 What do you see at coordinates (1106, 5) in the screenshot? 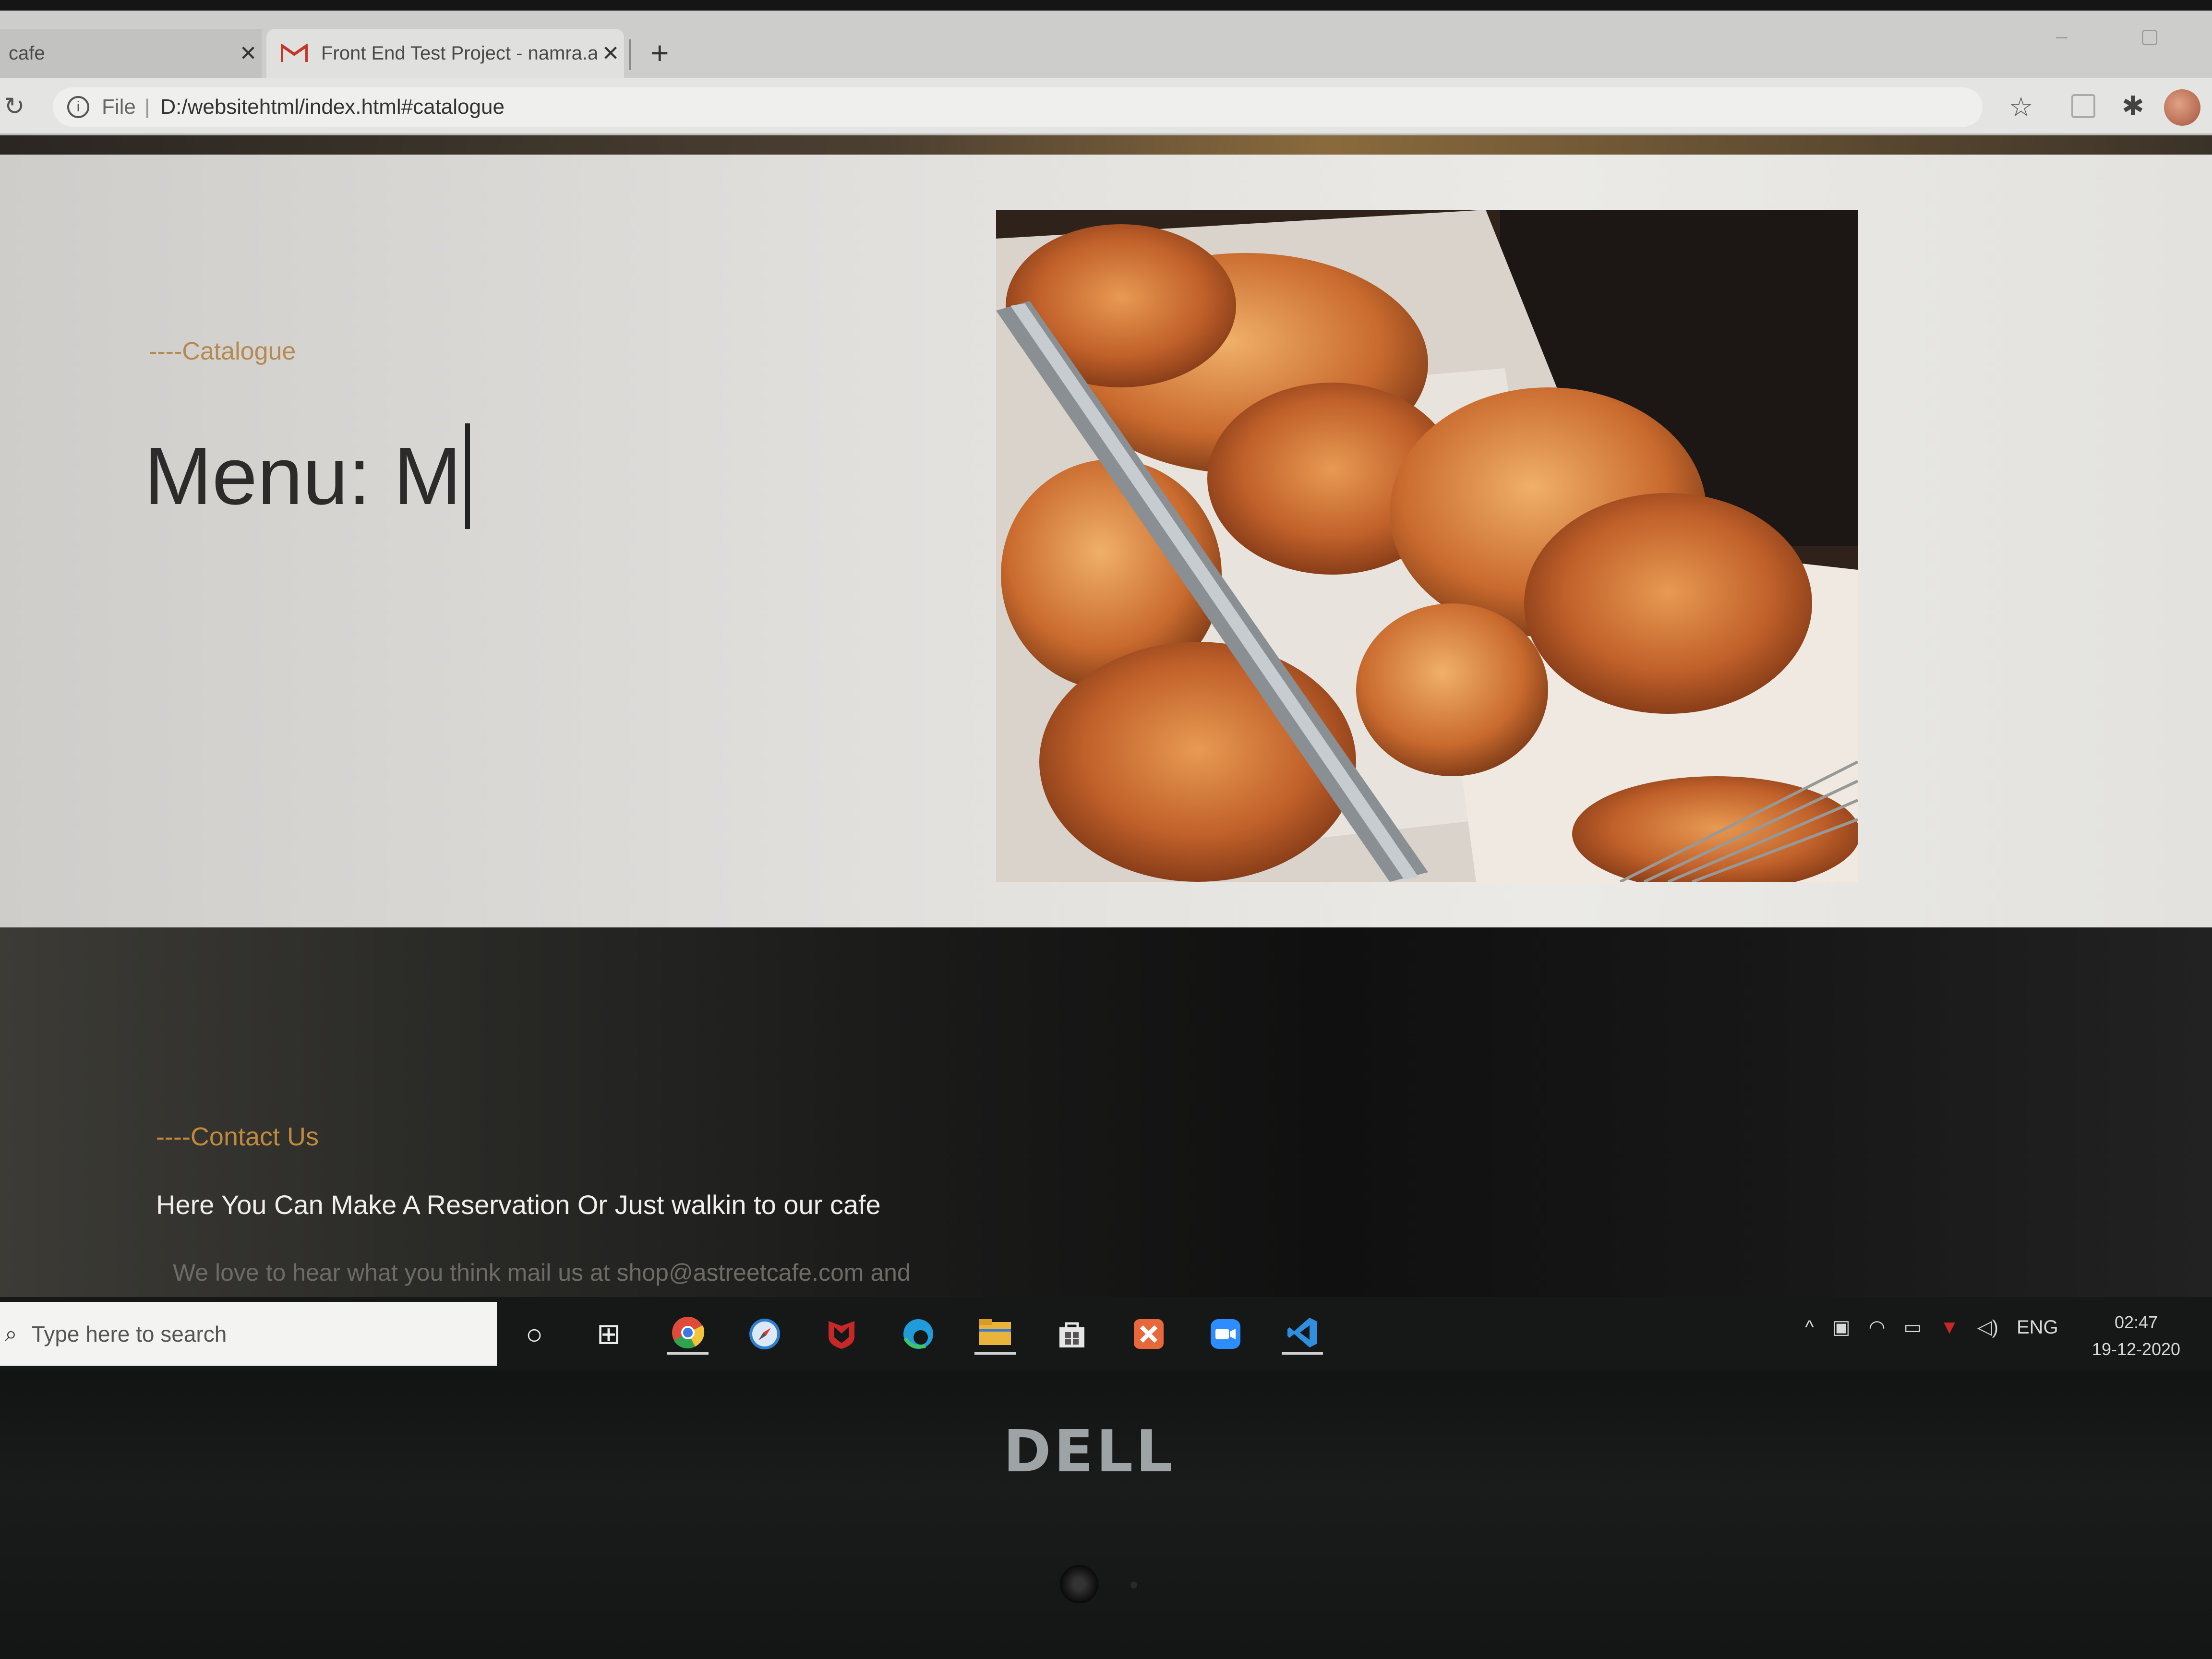
I see `screen-top-bezel` at bounding box center [1106, 5].